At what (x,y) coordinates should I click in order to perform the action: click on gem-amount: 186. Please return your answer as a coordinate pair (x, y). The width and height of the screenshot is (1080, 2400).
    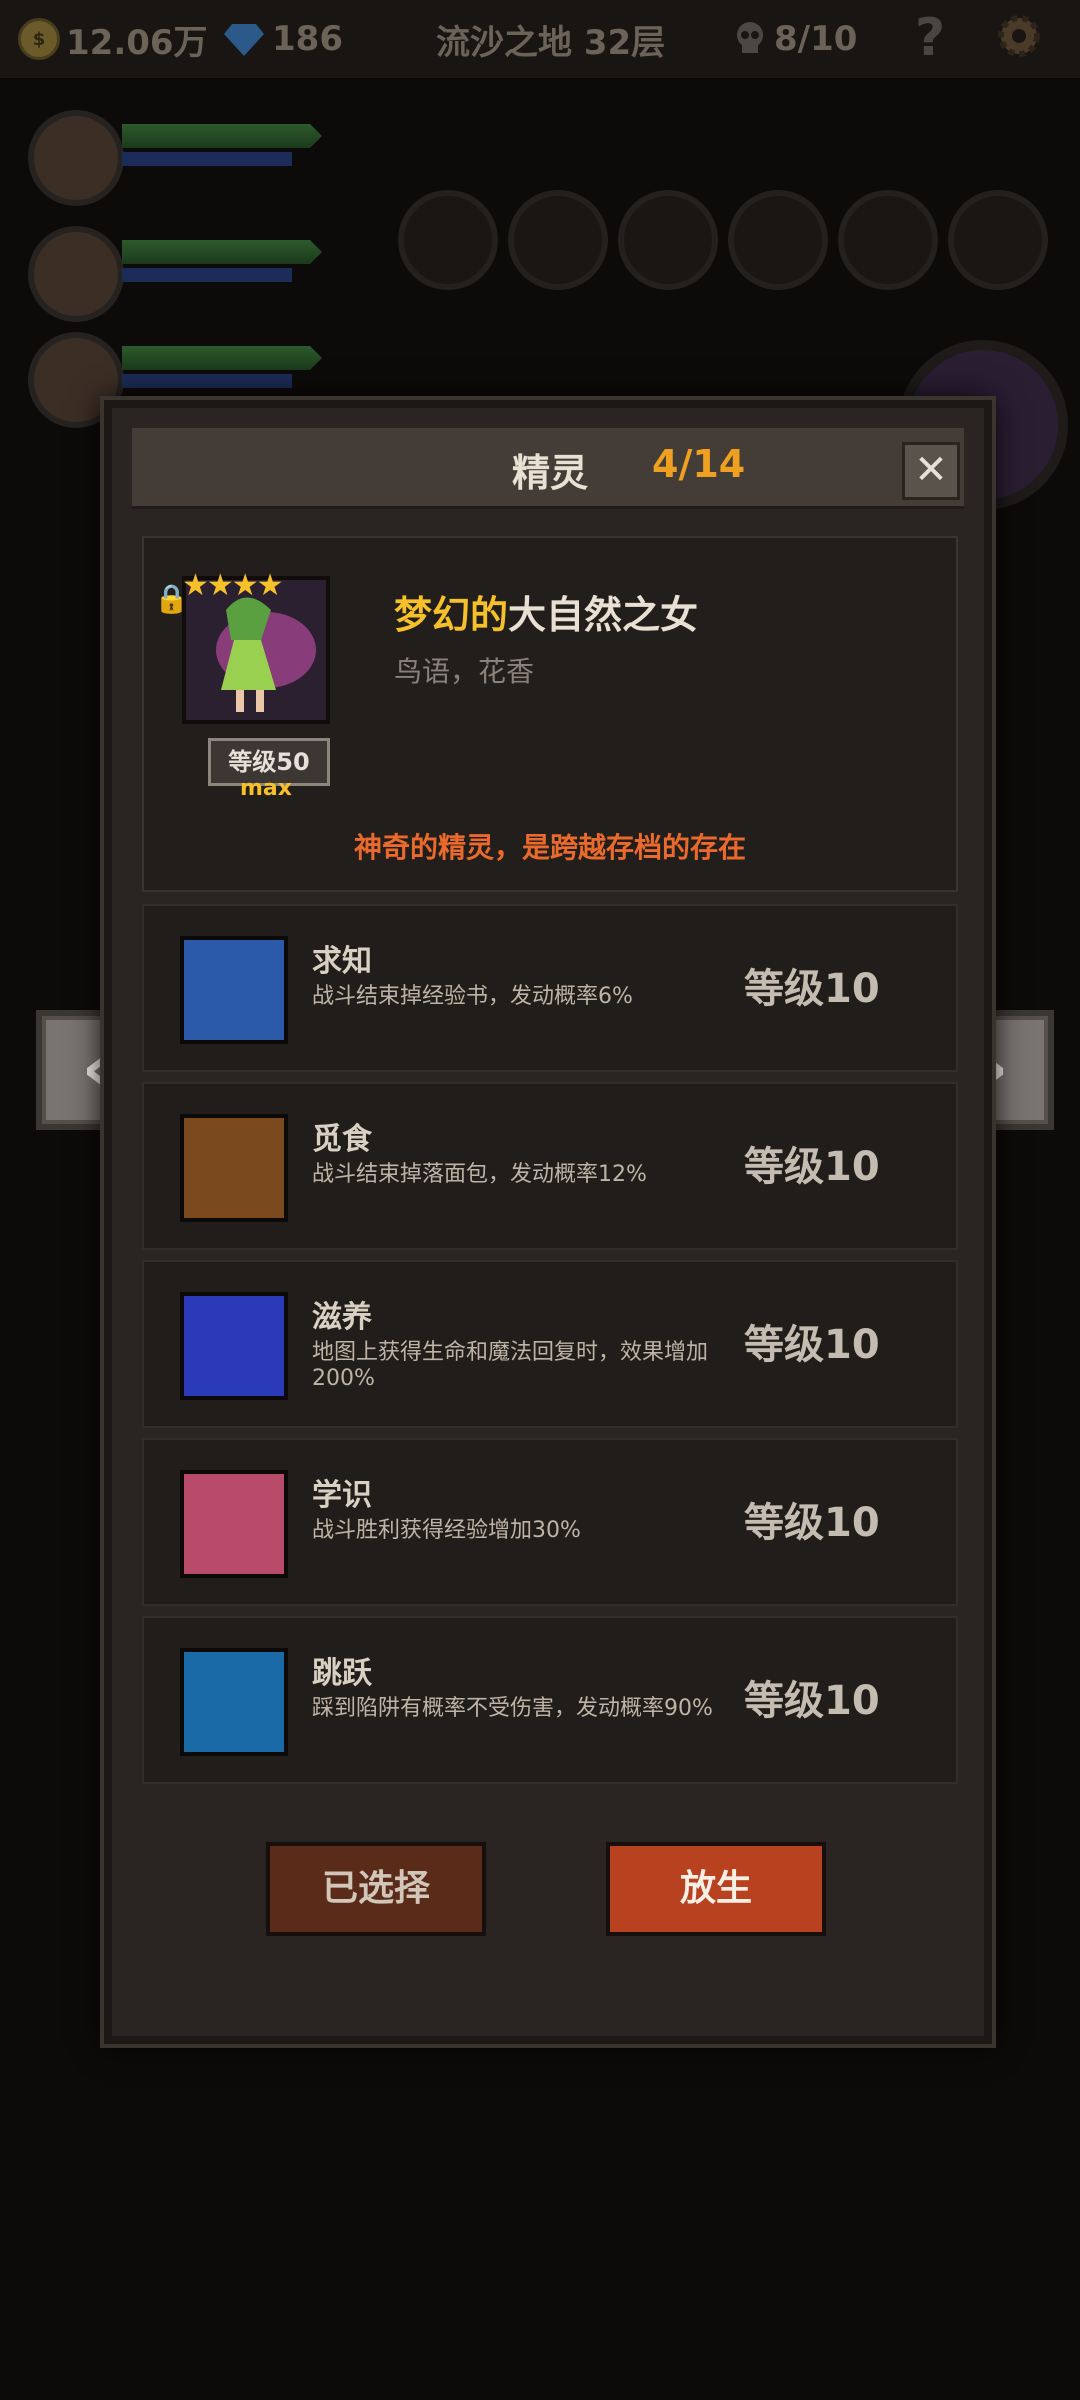
    Looking at the image, I should click on (307, 39).